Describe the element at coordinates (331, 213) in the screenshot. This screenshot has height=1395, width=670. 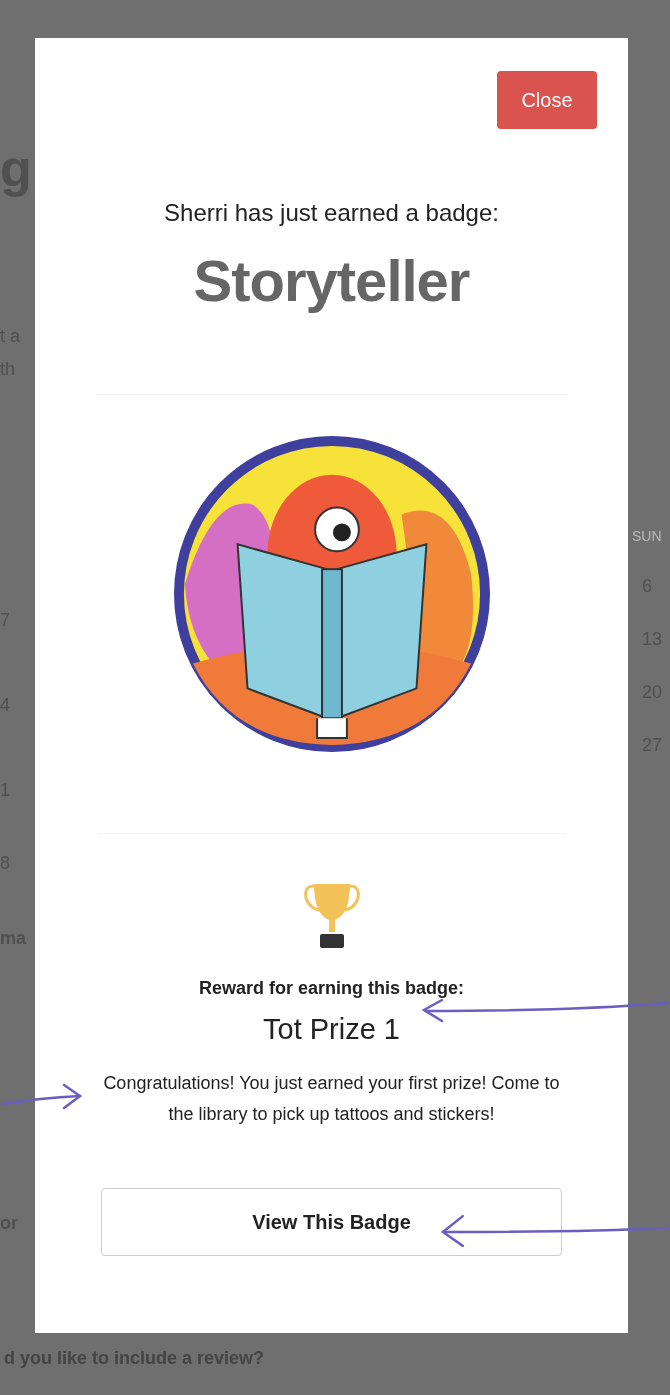
I see `badge-heading: Sherri has just earned a badge:` at that location.